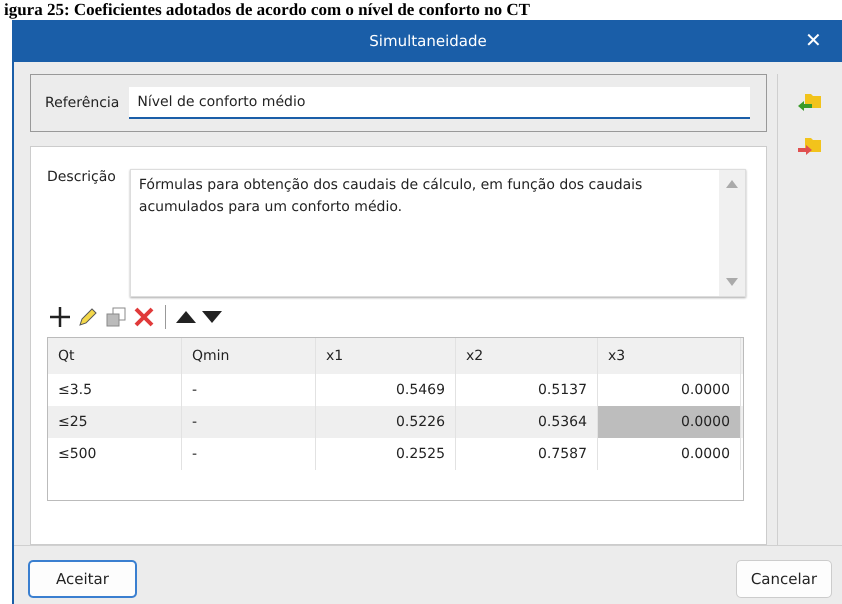  Describe the element at coordinates (212, 317) in the screenshot. I see `move-down-icon` at that location.